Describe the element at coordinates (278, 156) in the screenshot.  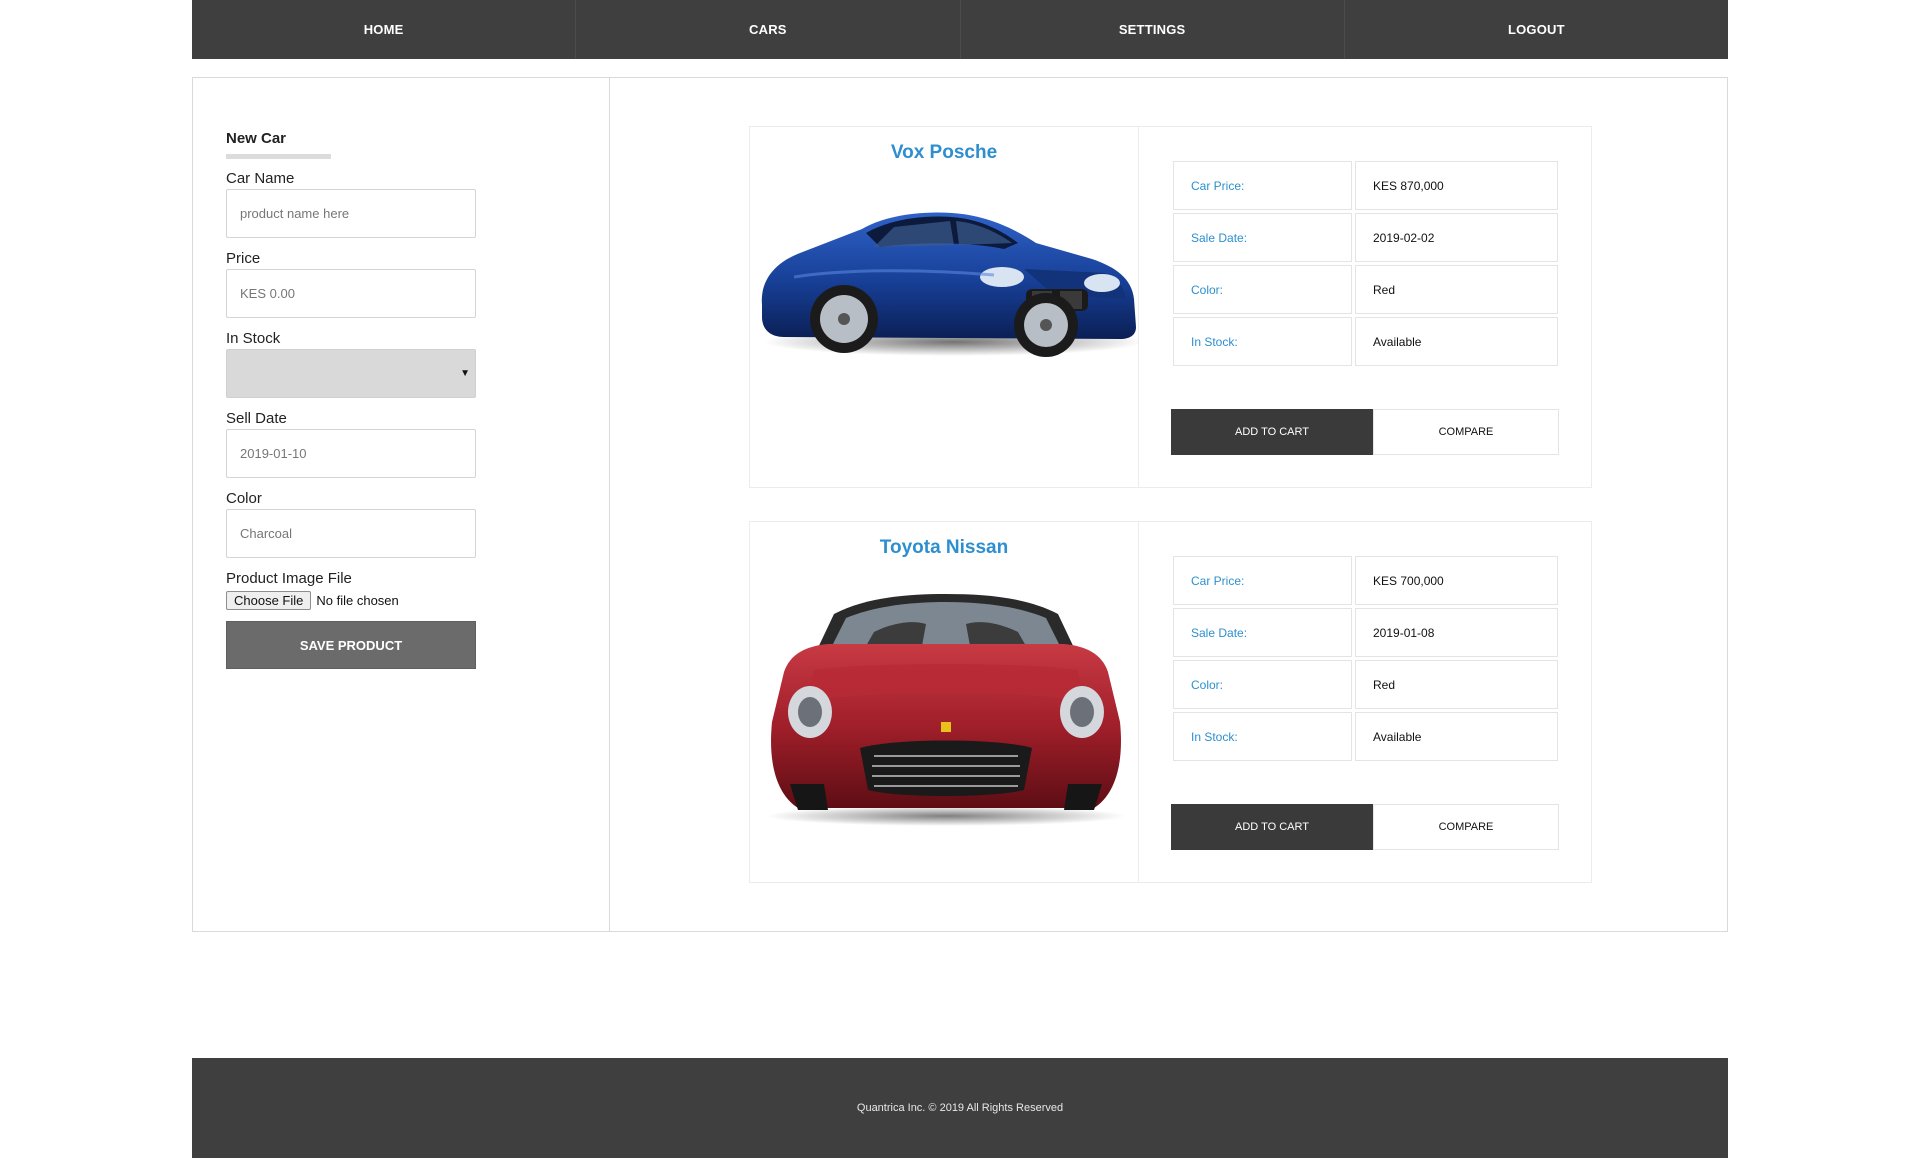
I see `form-title-underline` at that location.